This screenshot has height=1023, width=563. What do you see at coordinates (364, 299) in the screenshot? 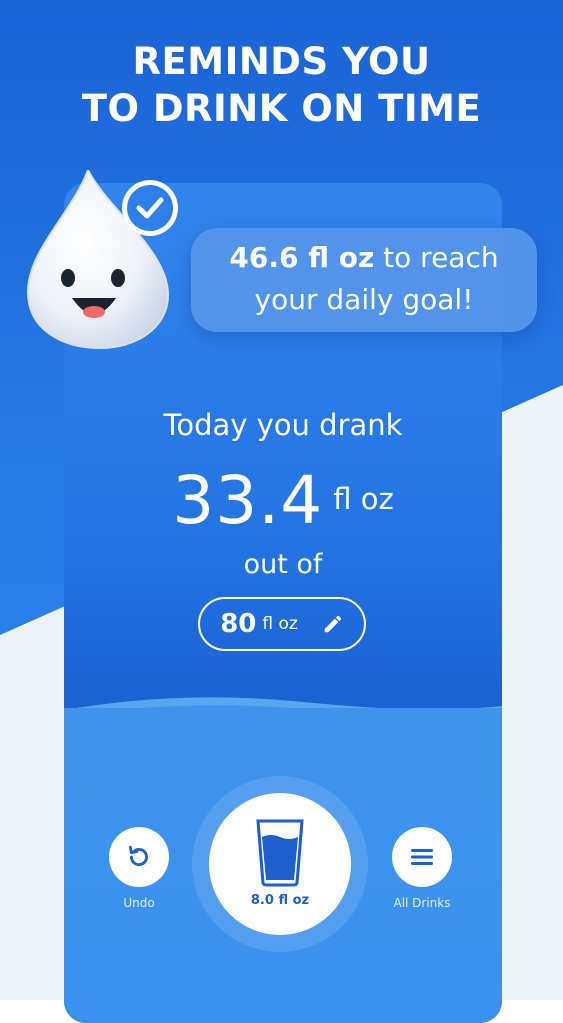
I see `goal-remaining-line-2: your daily goal!` at bounding box center [364, 299].